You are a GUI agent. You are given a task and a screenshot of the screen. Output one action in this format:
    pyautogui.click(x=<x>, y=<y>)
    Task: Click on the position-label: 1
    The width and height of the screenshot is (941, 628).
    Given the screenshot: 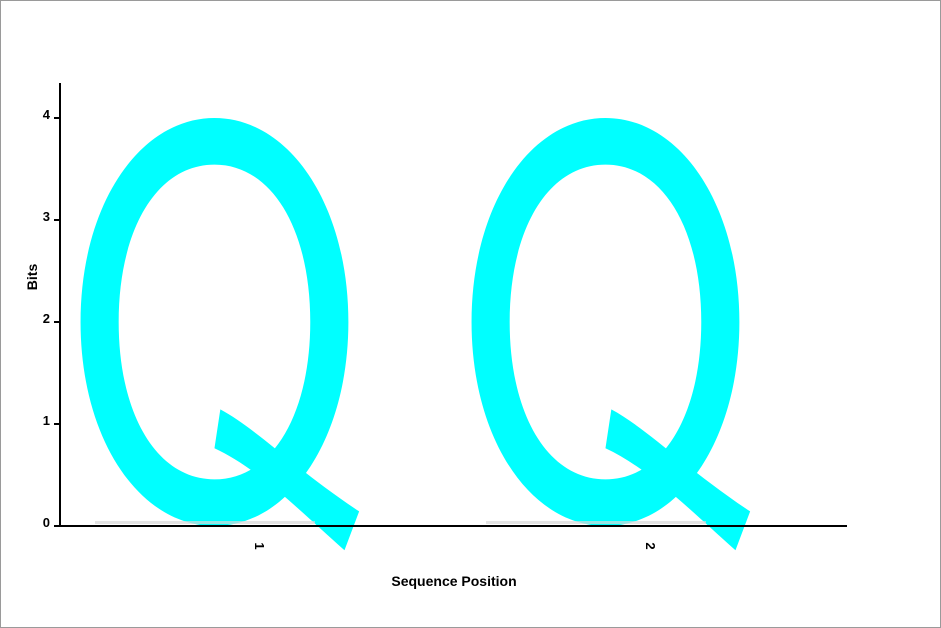 What is the action you would take?
    pyautogui.click(x=259, y=545)
    